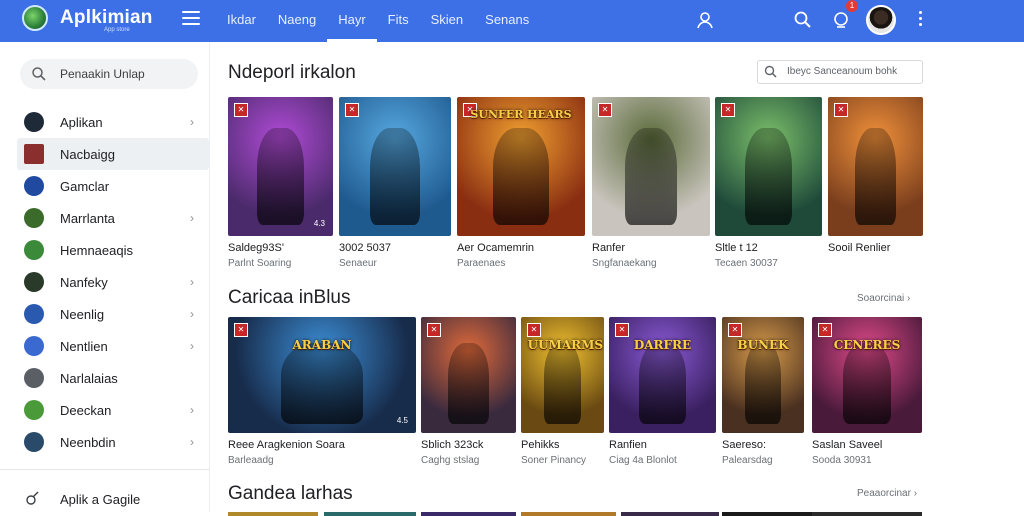  What do you see at coordinates (106, 18) in the screenshot?
I see `app-title: Aplkimian` at bounding box center [106, 18].